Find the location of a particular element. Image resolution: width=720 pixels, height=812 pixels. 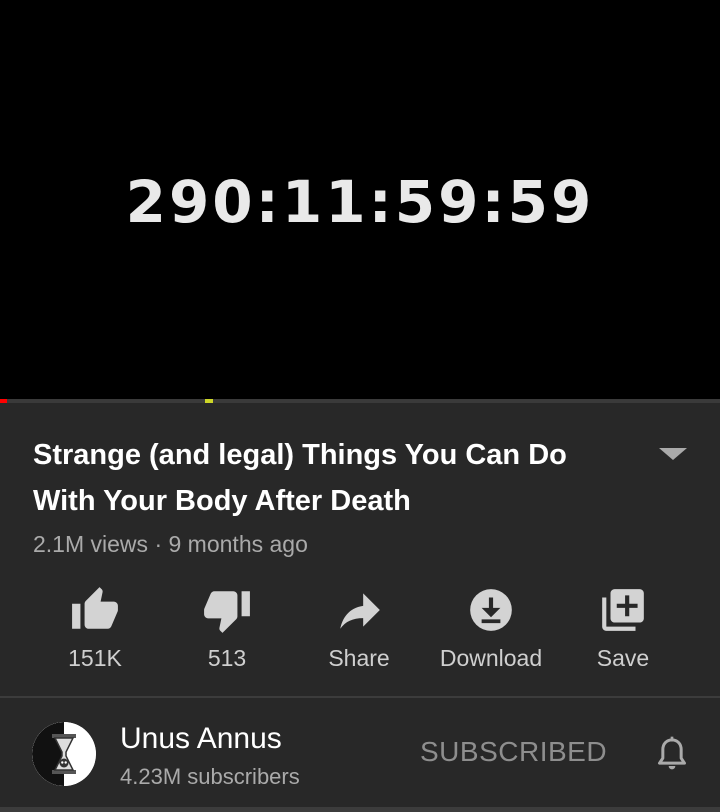

action-bar: 151K 513 Share Download Save is located at coordinates (359, 633).